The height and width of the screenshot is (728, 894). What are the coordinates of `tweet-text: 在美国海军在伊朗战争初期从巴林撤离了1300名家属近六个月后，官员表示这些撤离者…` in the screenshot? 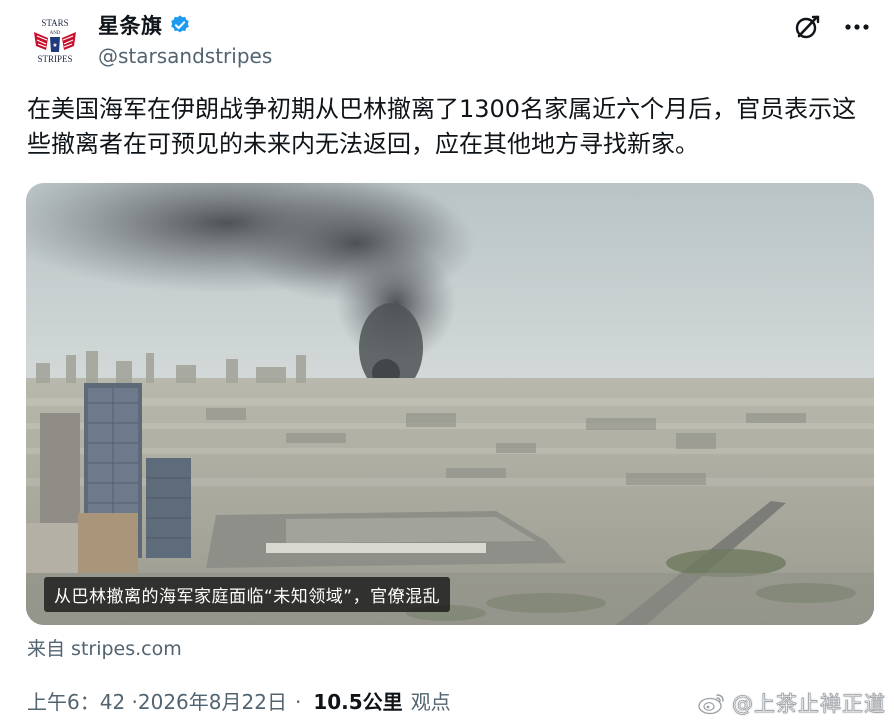 It's located at (442, 126).